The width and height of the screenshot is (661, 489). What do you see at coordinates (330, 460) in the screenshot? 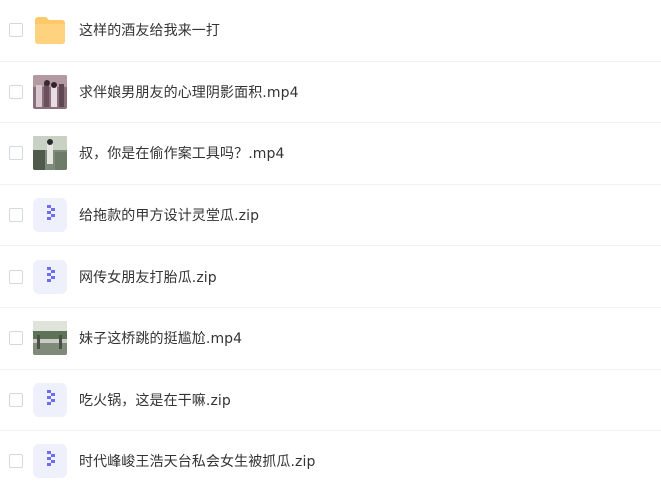
I see `list-item: 时代峰峻王浩天台私会女生被抓瓜.zip` at bounding box center [330, 460].